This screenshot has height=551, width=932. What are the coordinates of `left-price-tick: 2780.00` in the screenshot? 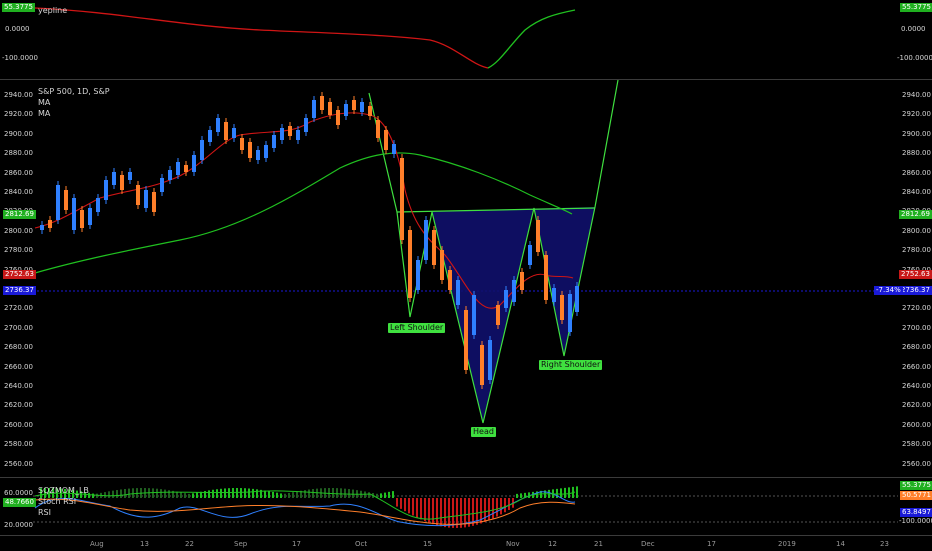 It's located at (18, 250).